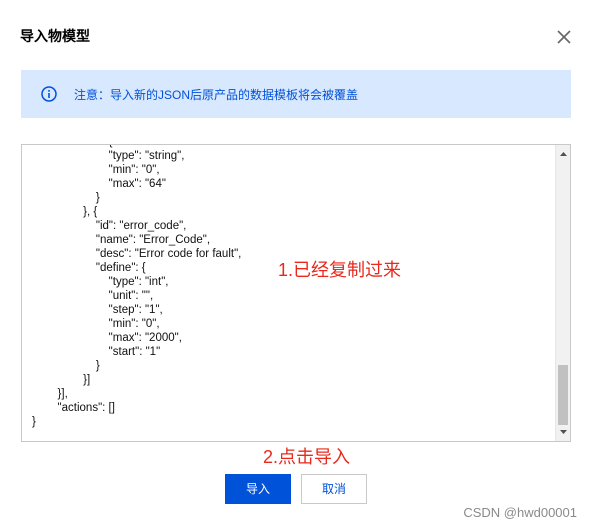 The image size is (593, 528). What do you see at coordinates (258, 489) in the screenshot?
I see `import-button: 导入` at bounding box center [258, 489].